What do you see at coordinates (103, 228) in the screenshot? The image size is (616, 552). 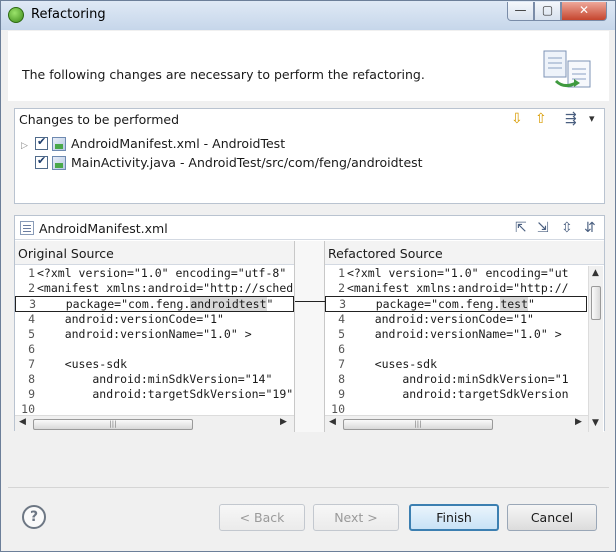 I see `compare-title: AndroidManifest.xml` at bounding box center [103, 228].